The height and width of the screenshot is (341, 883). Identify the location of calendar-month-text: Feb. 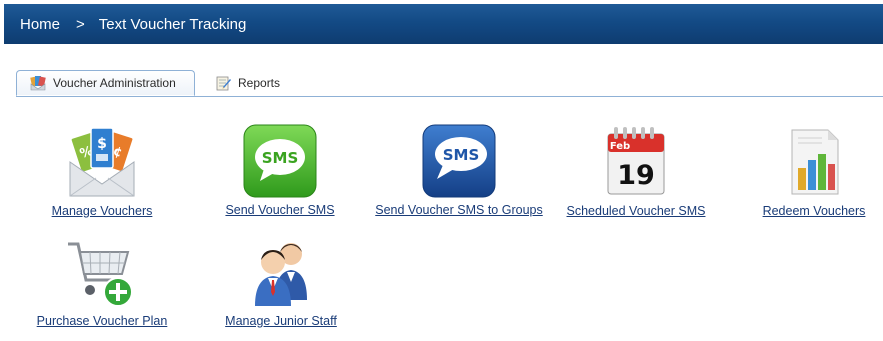
(620, 146).